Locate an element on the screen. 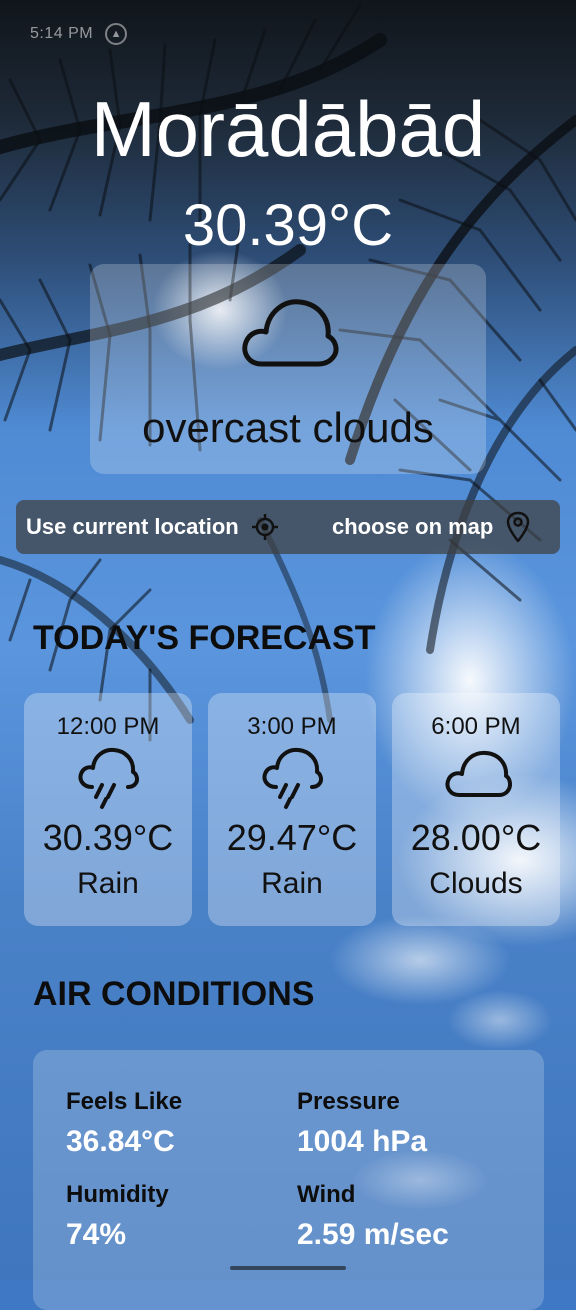 Image resolution: width=576 pixels, height=1310 pixels. air-value: 2.59 m/sec is located at coordinates (373, 1234).